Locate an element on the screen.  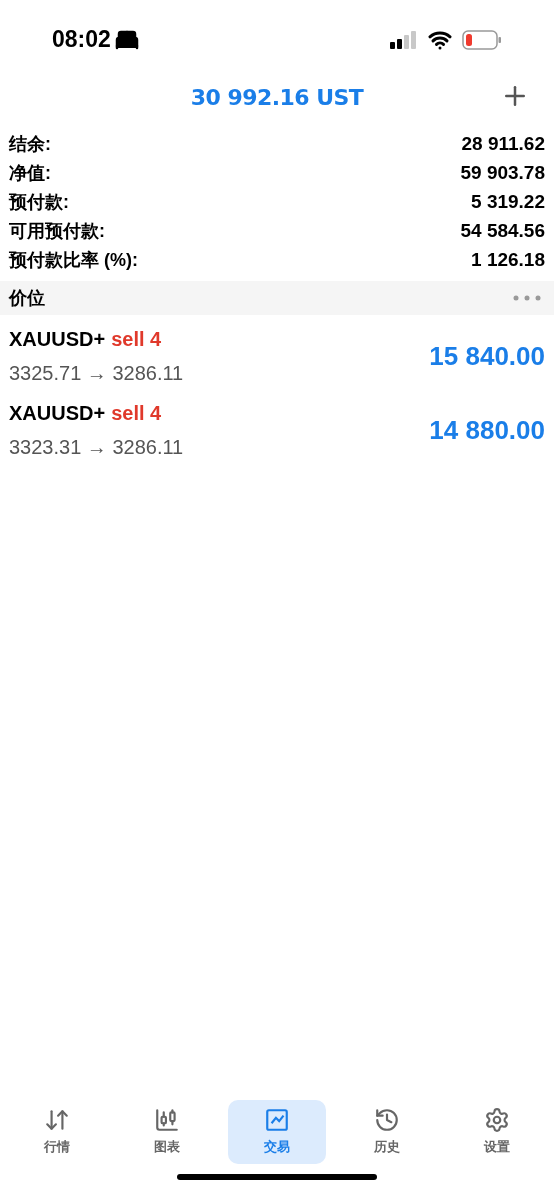
position-profit: 14 880.00 is located at coordinates (487, 430).